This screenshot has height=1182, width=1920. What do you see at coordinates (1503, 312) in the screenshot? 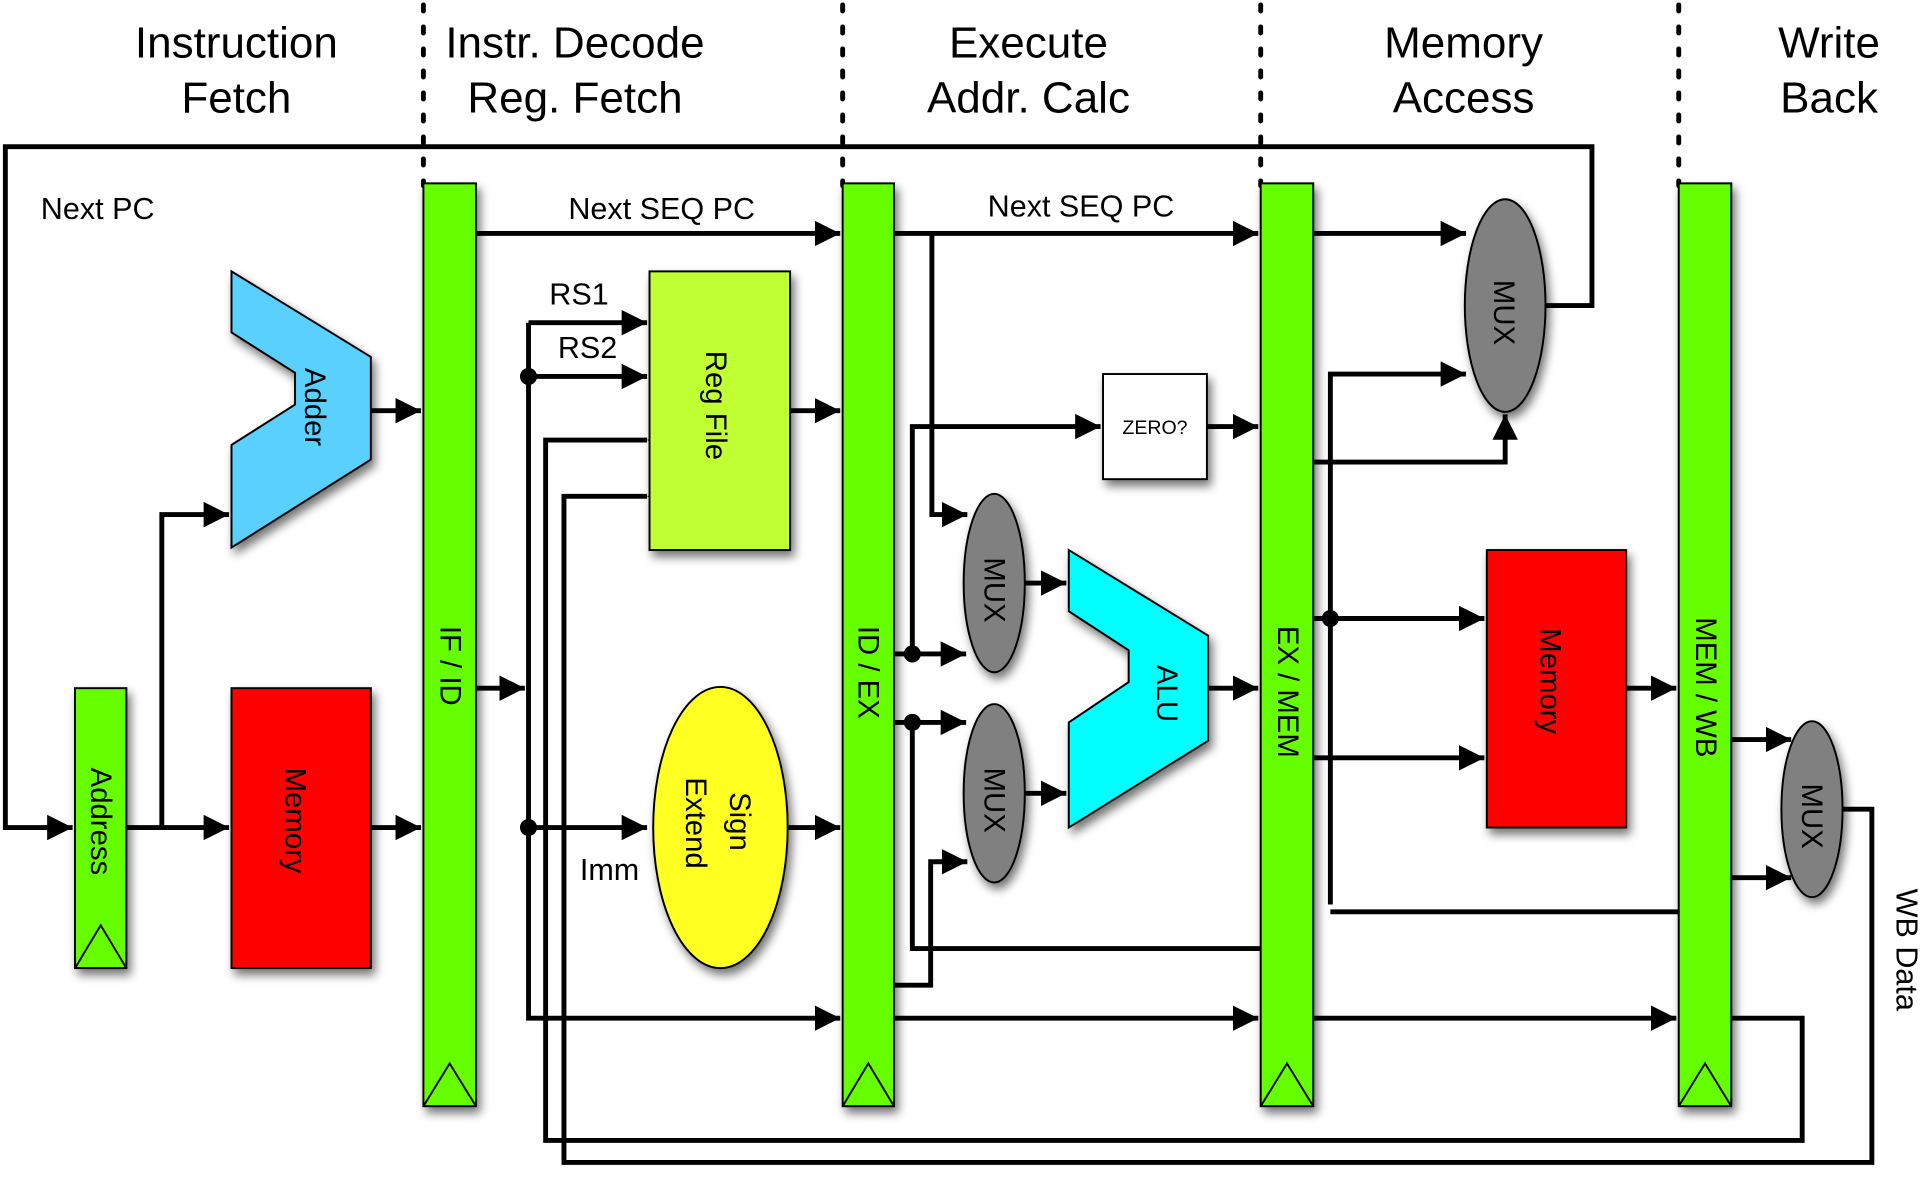
I see `label-mux-next-pc: MUX` at bounding box center [1503, 312].